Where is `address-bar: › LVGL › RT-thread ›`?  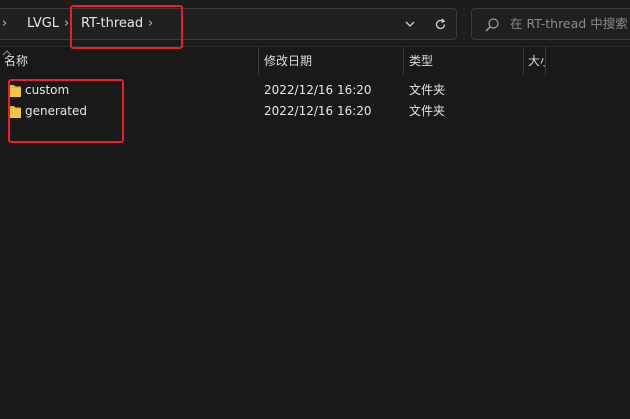 address-bar: › LVGL › RT-thread › is located at coordinates (228, 24).